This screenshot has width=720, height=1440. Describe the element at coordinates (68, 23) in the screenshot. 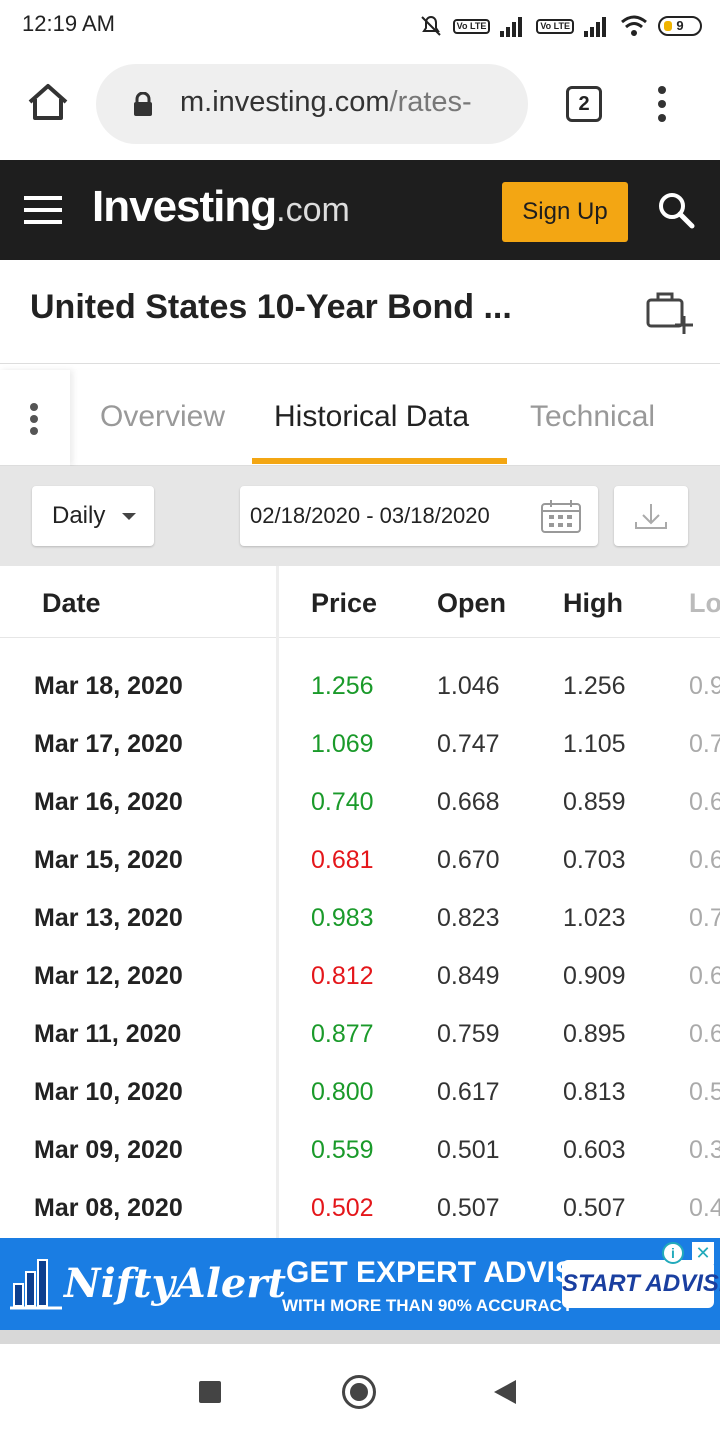

I see `status-time: 12:19 AM` at that location.